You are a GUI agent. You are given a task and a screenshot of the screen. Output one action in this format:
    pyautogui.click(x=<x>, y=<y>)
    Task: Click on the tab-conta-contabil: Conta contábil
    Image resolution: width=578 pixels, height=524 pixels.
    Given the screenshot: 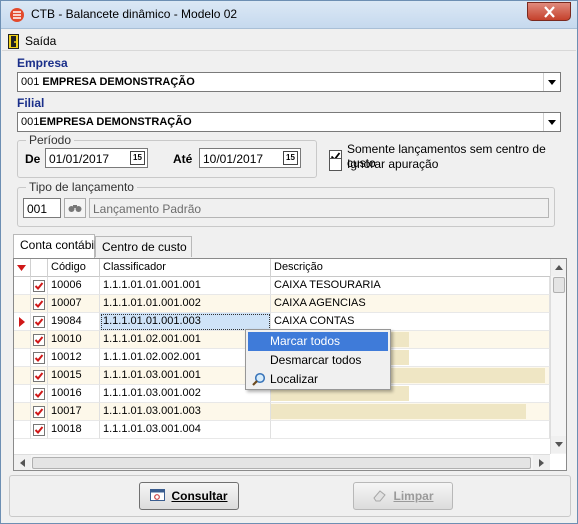 What is the action you would take?
    pyautogui.click(x=55, y=246)
    